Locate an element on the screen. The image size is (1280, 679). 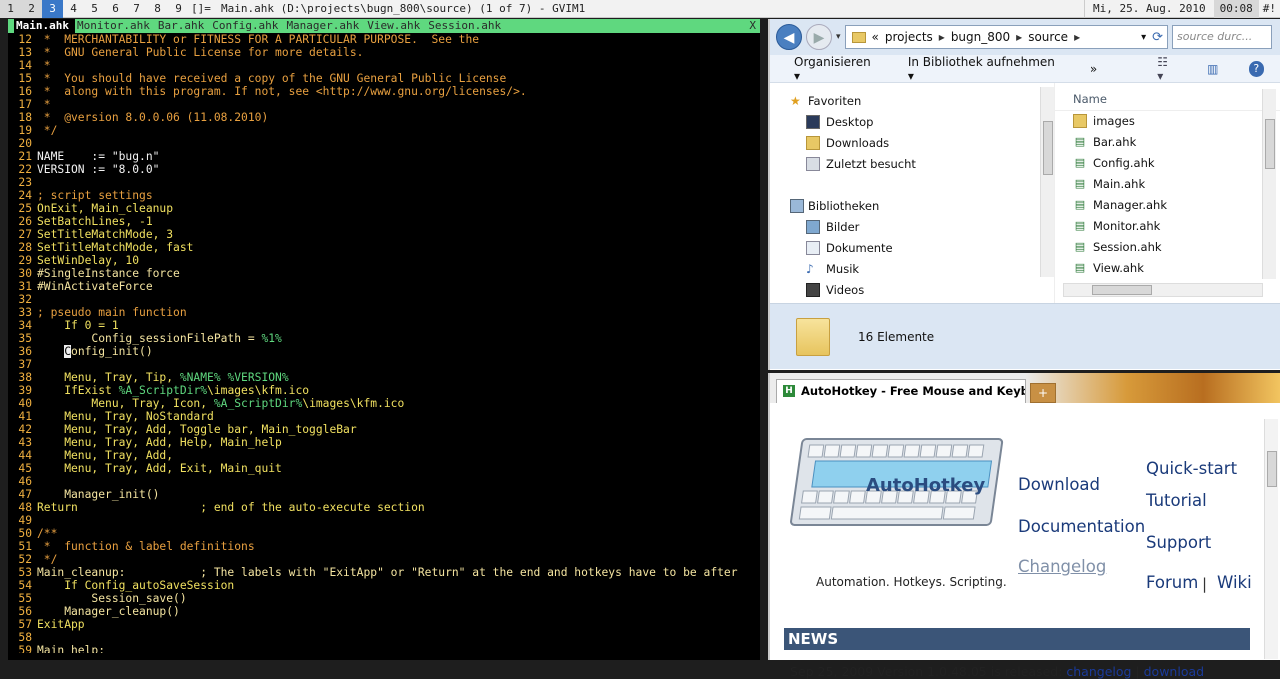
more-button: » is located at coordinates (1093, 69).